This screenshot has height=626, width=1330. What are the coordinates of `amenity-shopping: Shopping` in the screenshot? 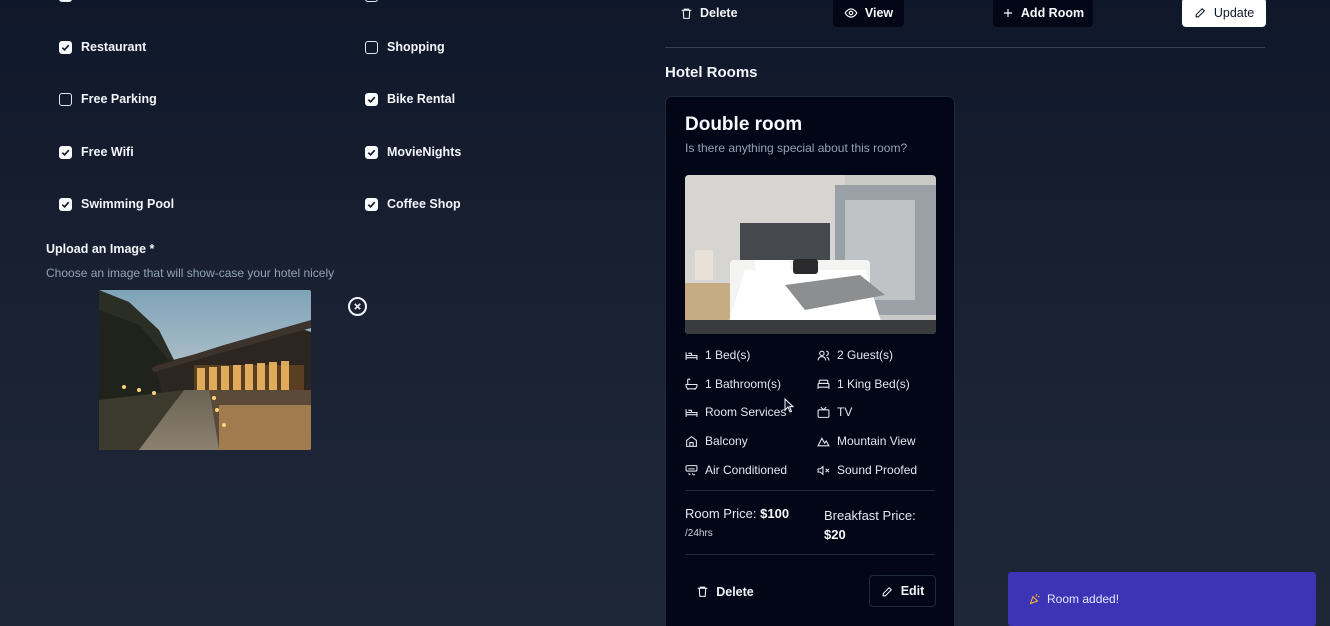 It's located at (405, 47).